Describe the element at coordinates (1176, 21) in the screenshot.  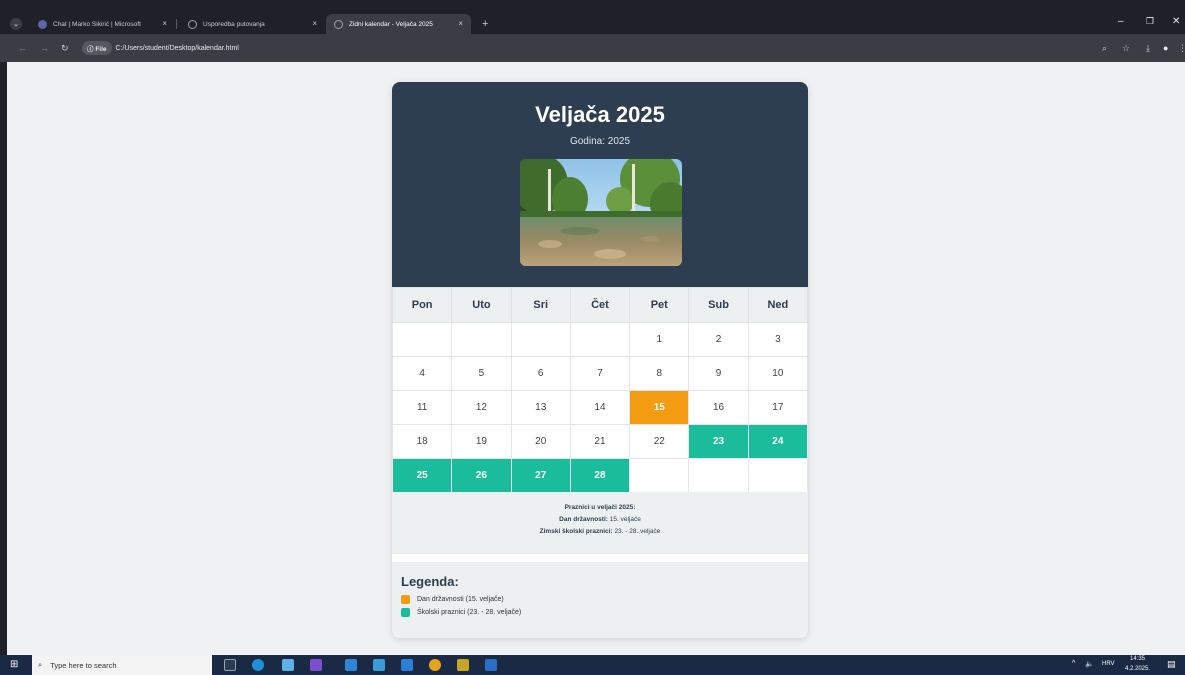
I see `close-window-icon: ✕` at that location.